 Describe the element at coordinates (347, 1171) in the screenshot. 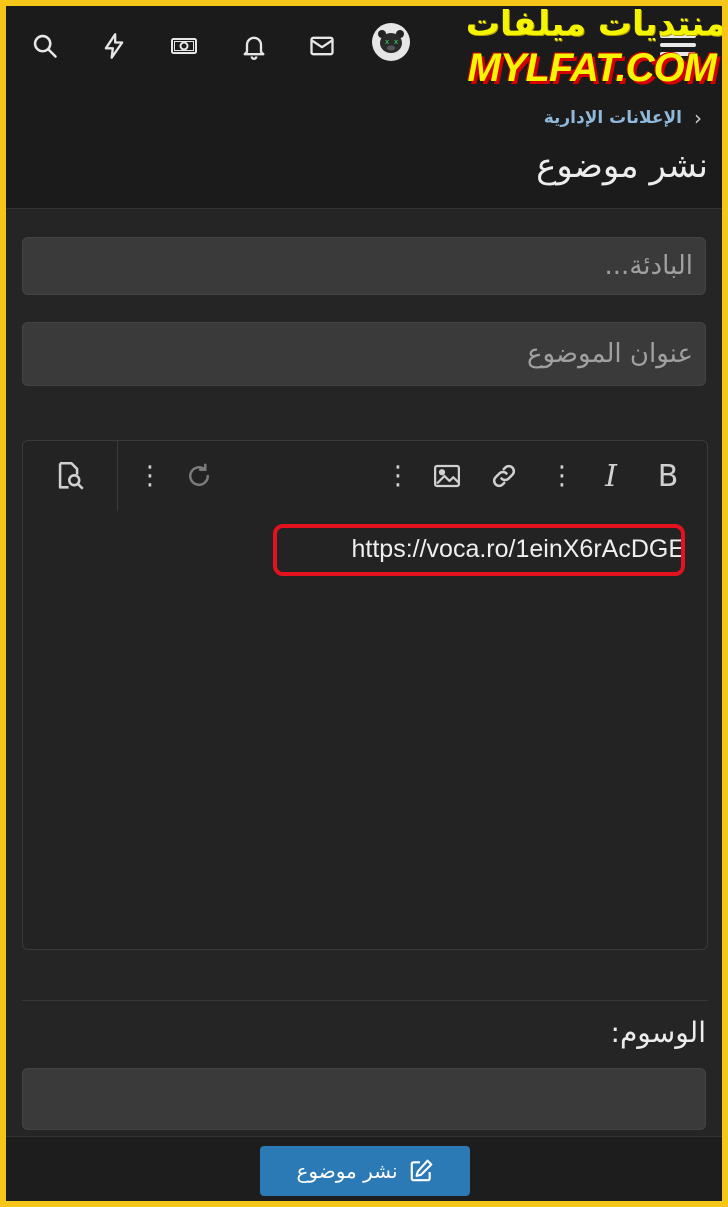

I see `post-thread-label: نشر موضوع` at that location.